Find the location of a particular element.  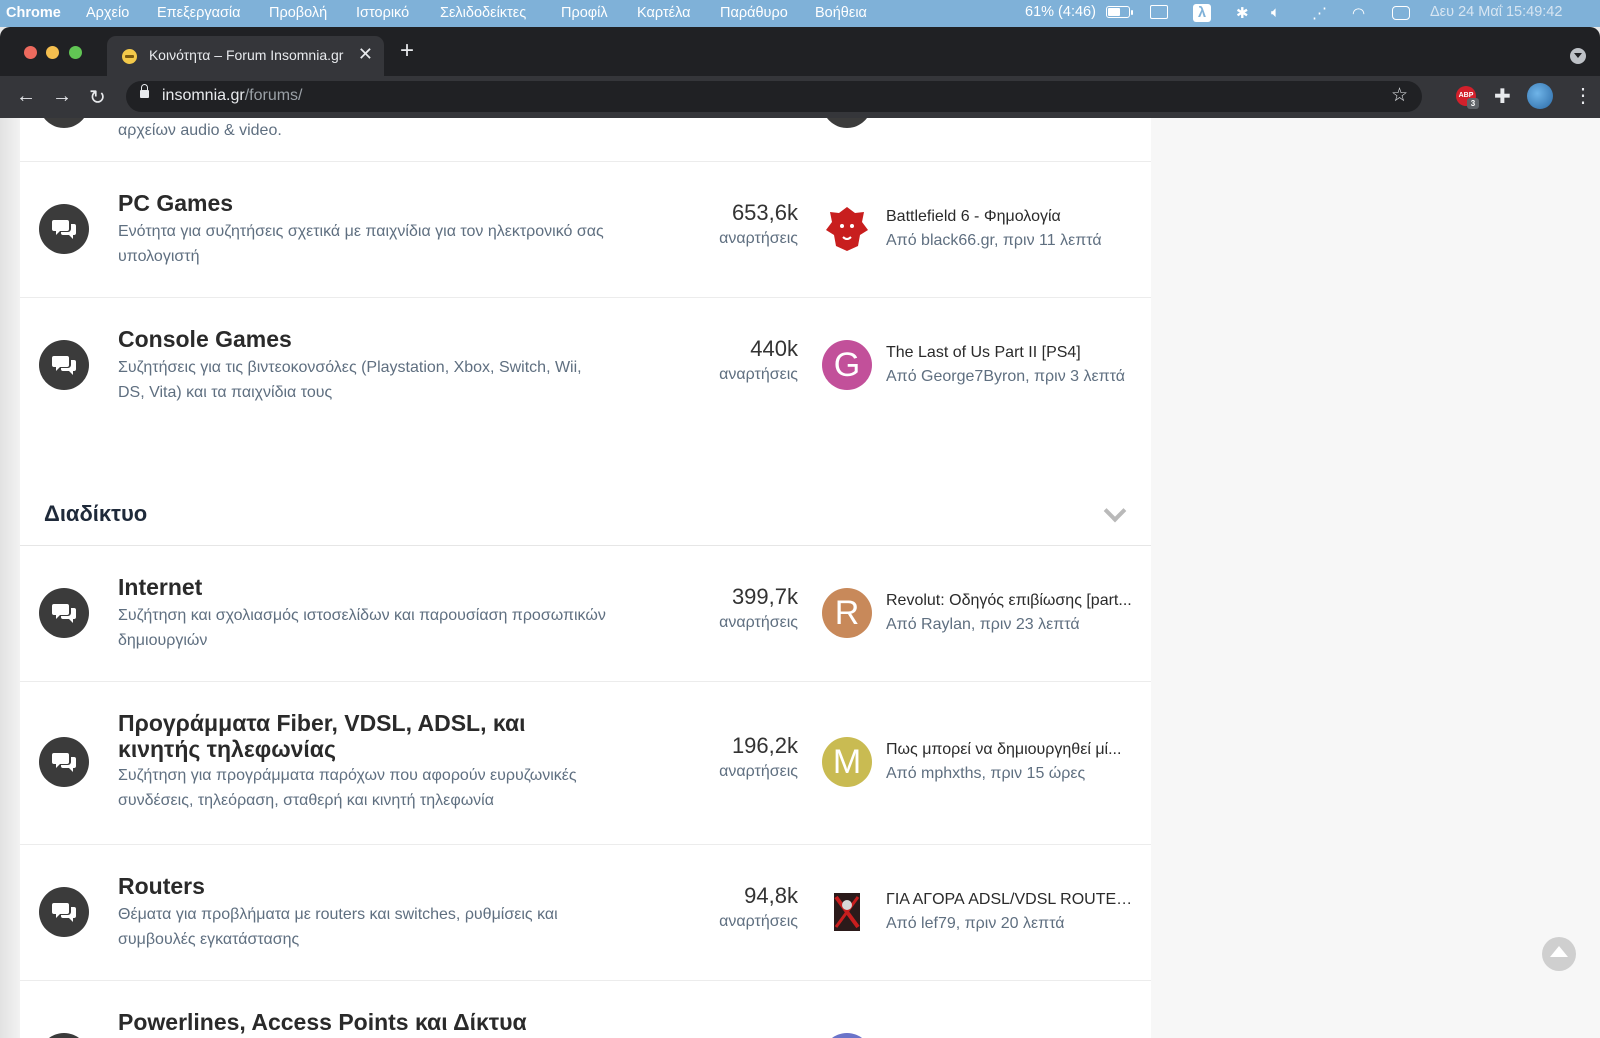

active-tab: Κοινότητα – Forum Insomnia.gr ✕ is located at coordinates (245, 56).